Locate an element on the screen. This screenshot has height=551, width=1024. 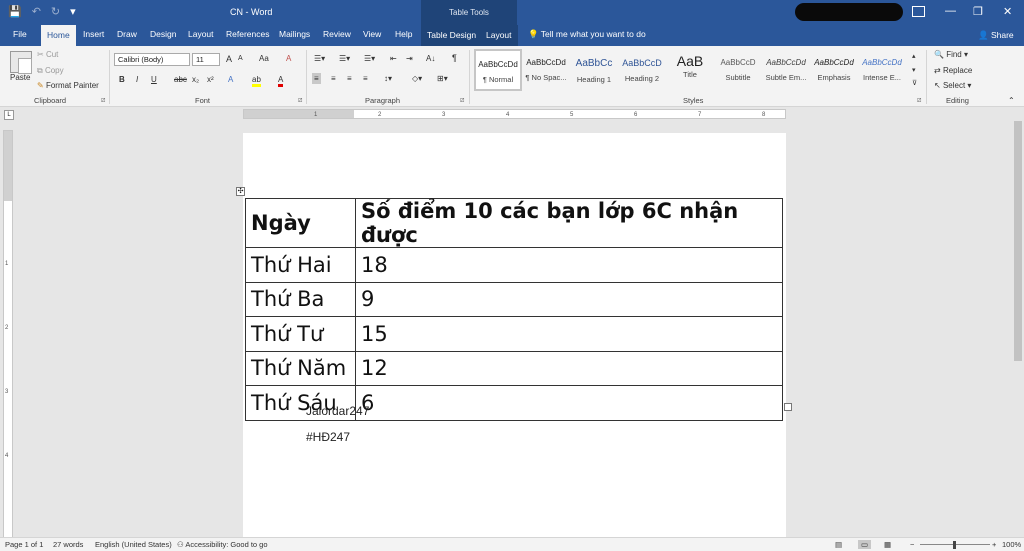
zoom-out-button: − is located at coordinates (912, 544).